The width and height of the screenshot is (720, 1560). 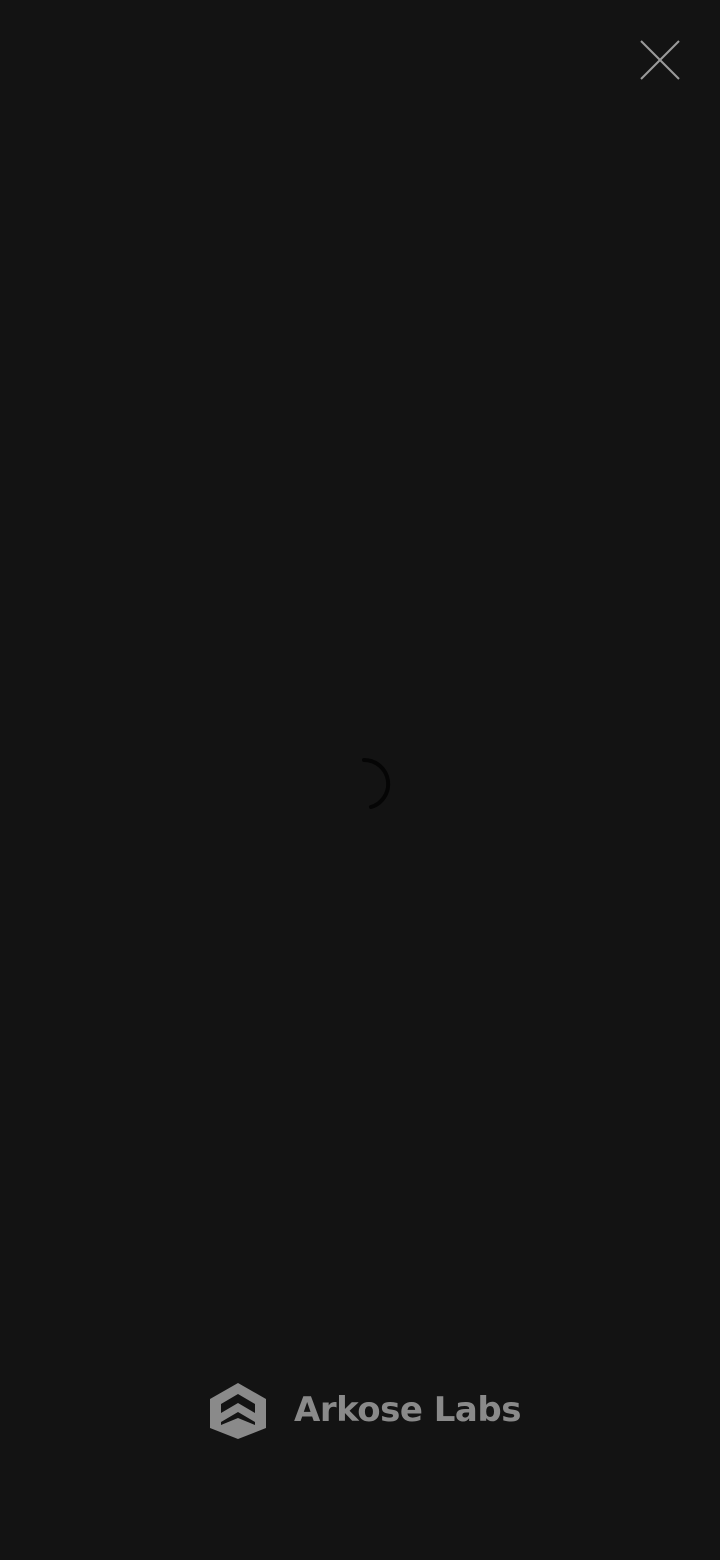 I want to click on arkose-labs-logo-icon, so click(x=238, y=1411).